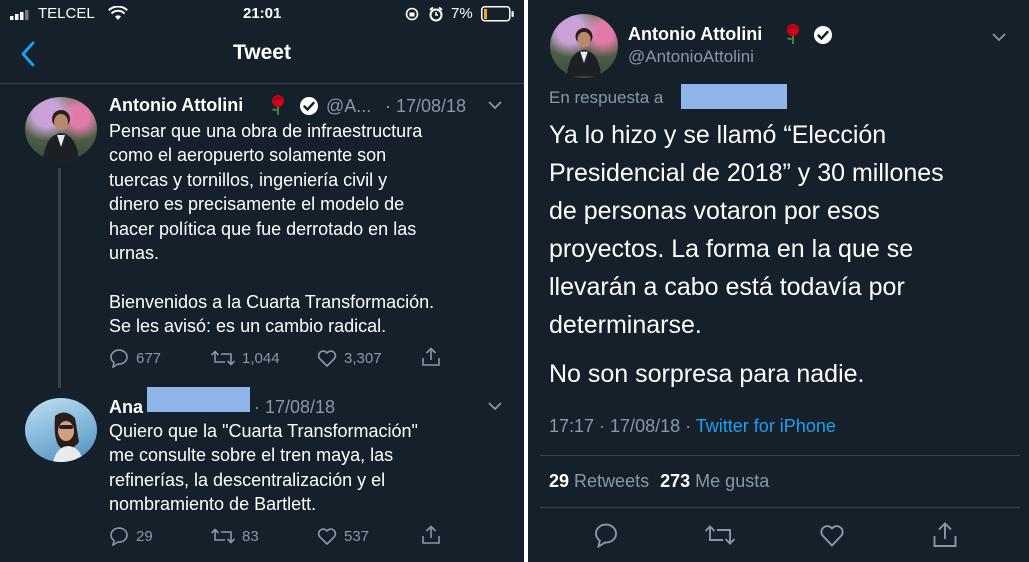 The image size is (1029, 562). Describe the element at coordinates (126, 407) in the screenshot. I see `author-name: Ana` at that location.